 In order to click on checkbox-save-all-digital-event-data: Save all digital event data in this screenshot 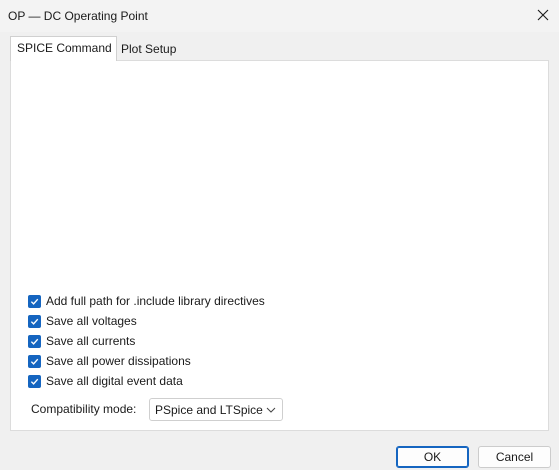, I will do `click(105, 381)`.